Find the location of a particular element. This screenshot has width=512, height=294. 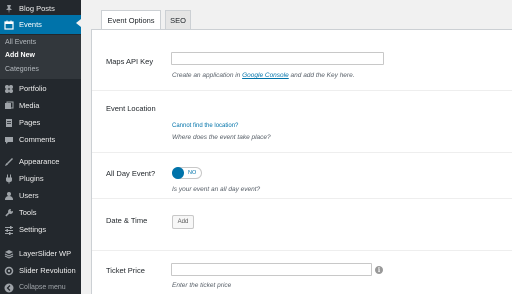

menu-label: Tools is located at coordinates (28, 212).